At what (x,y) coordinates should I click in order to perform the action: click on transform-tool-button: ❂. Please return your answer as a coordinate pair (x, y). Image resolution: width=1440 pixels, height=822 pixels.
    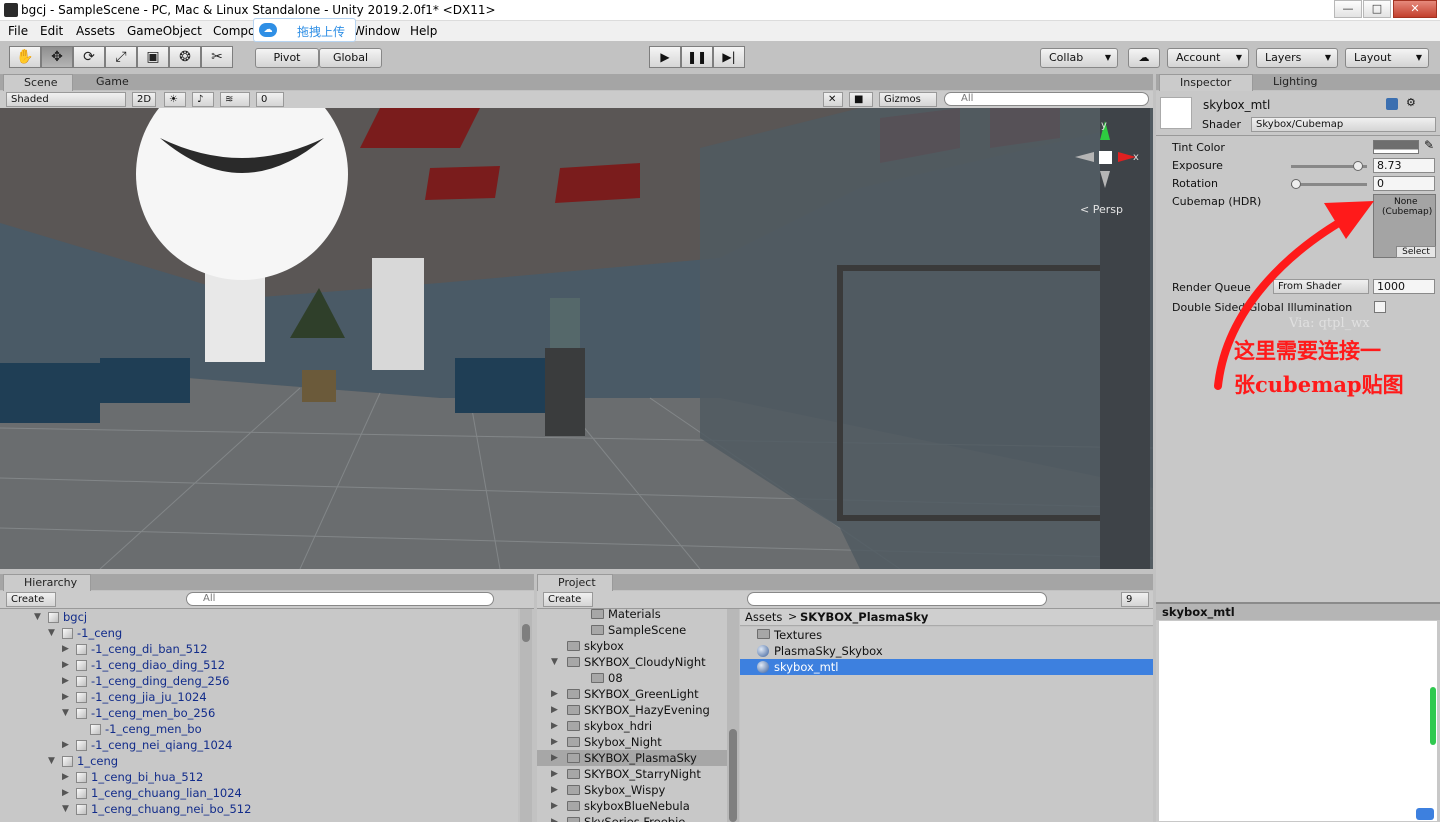
    Looking at the image, I should click on (185, 57).